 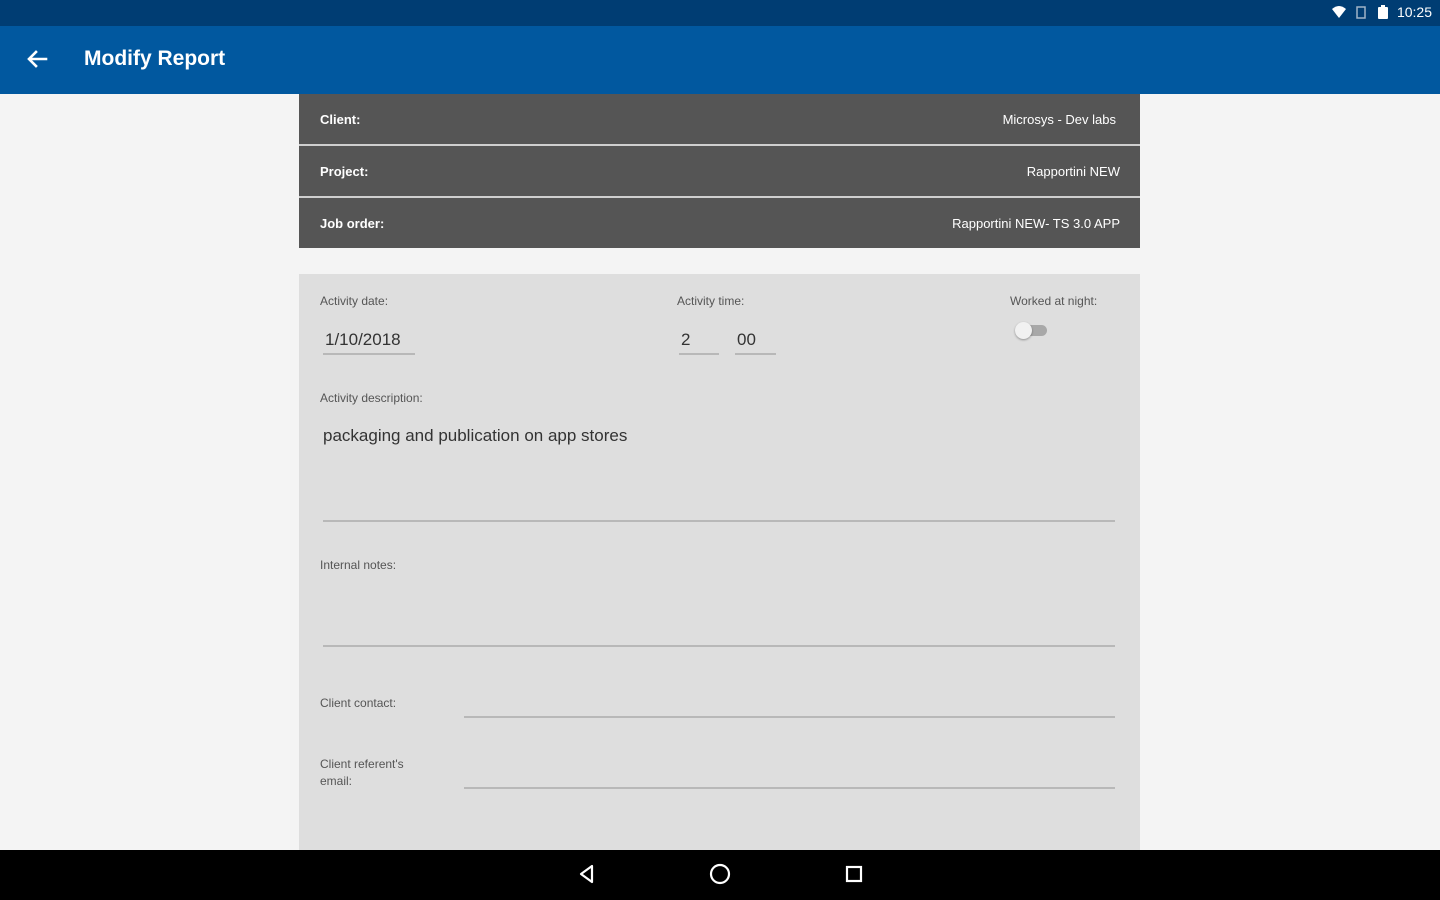 What do you see at coordinates (719, 119) in the screenshot?
I see `client-row: Client: Microsys - Dev labs` at bounding box center [719, 119].